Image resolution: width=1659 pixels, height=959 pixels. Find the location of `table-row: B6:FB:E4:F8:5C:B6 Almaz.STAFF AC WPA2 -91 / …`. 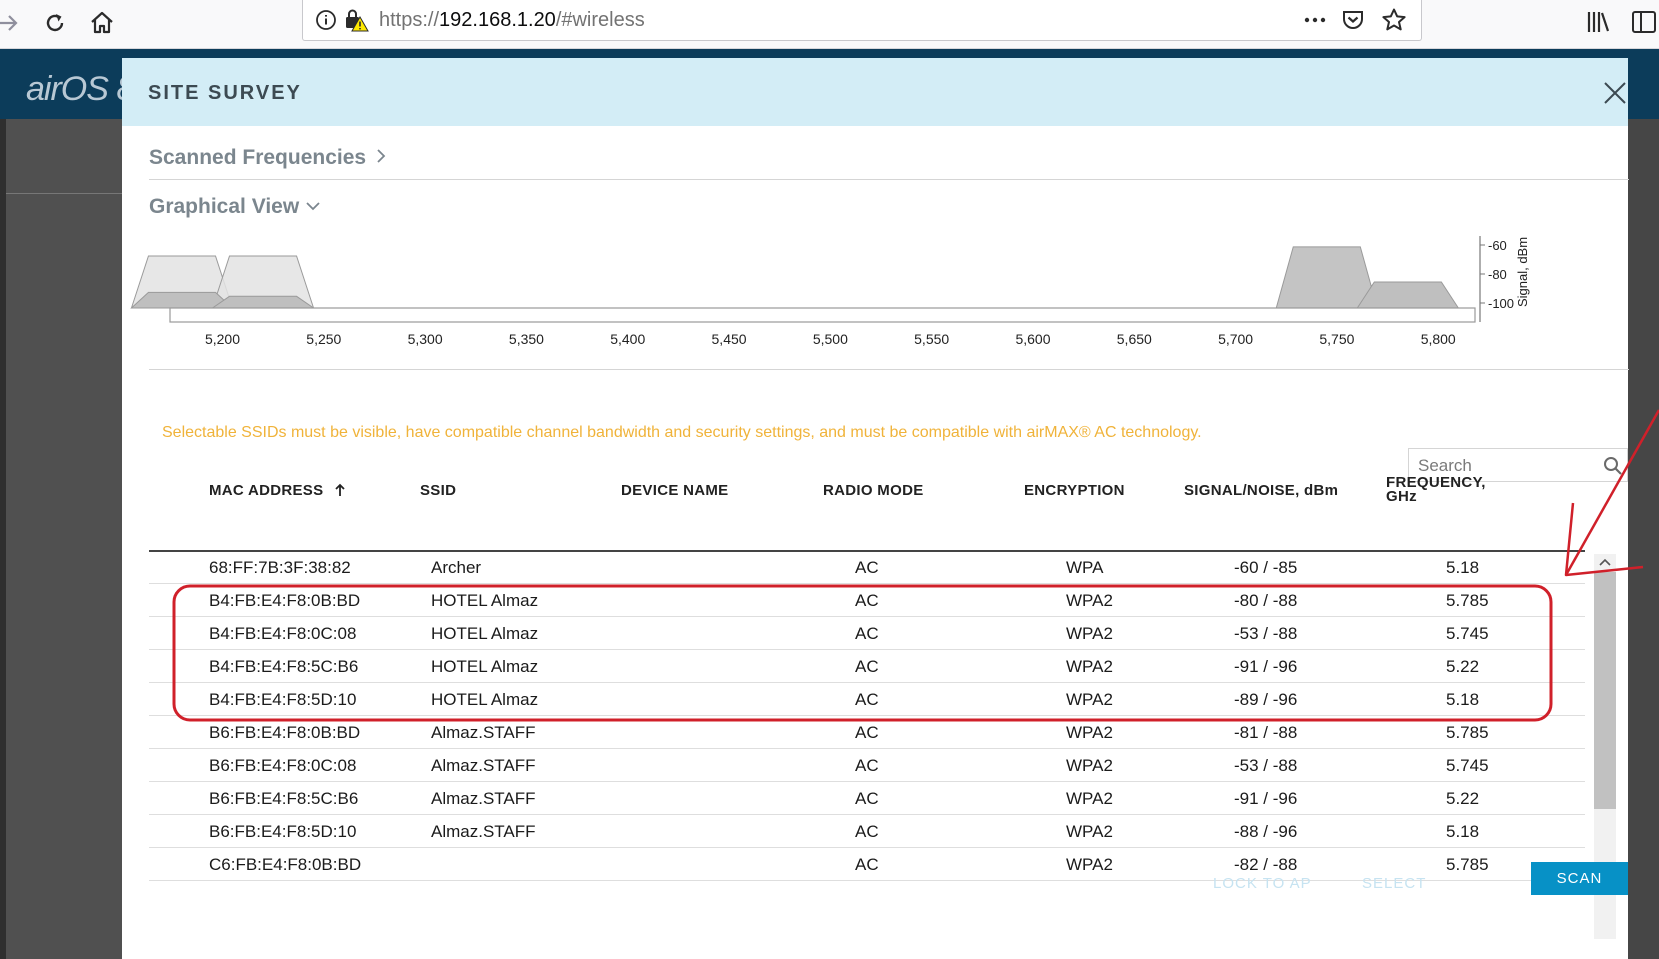

table-row: B6:FB:E4:F8:5C:B6 Almaz.STAFF AC WPA2 -91 / … is located at coordinates (867, 798).